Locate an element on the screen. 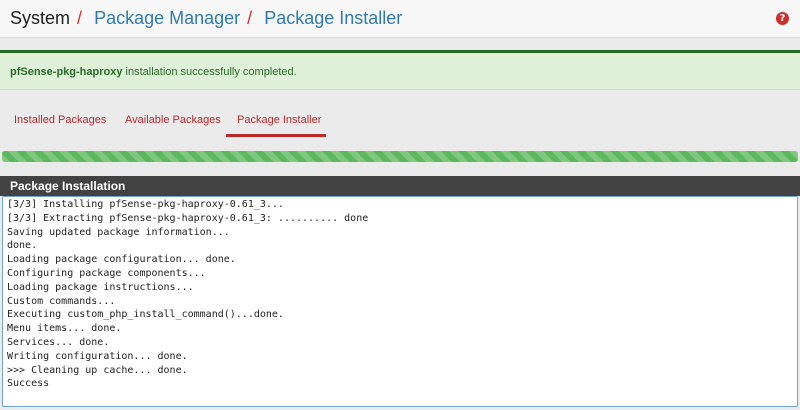 The height and width of the screenshot is (410, 800). install-progress-bar is located at coordinates (400, 156).